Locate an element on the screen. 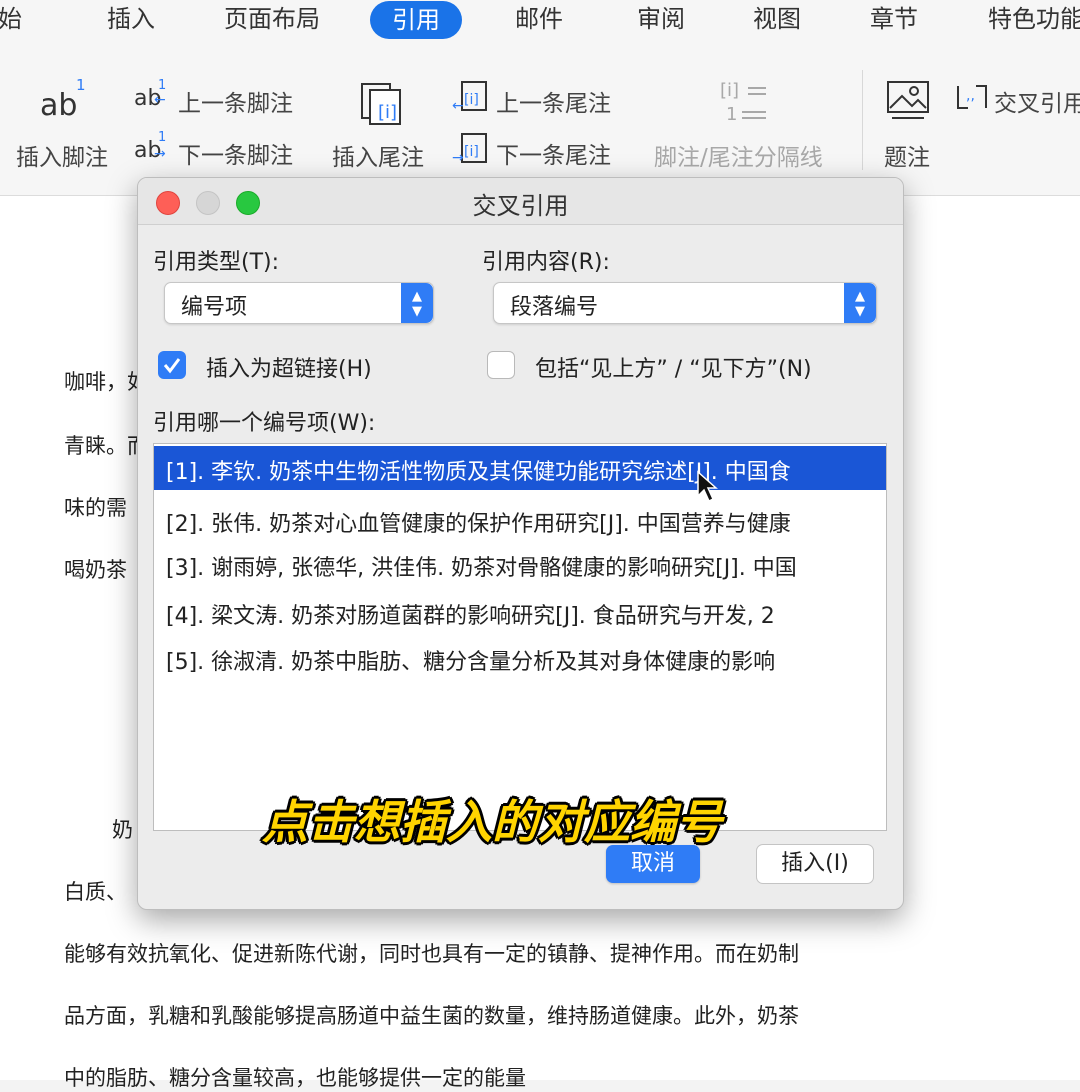  tab-special-features: 特色功能 is located at coordinates (1034, 20).